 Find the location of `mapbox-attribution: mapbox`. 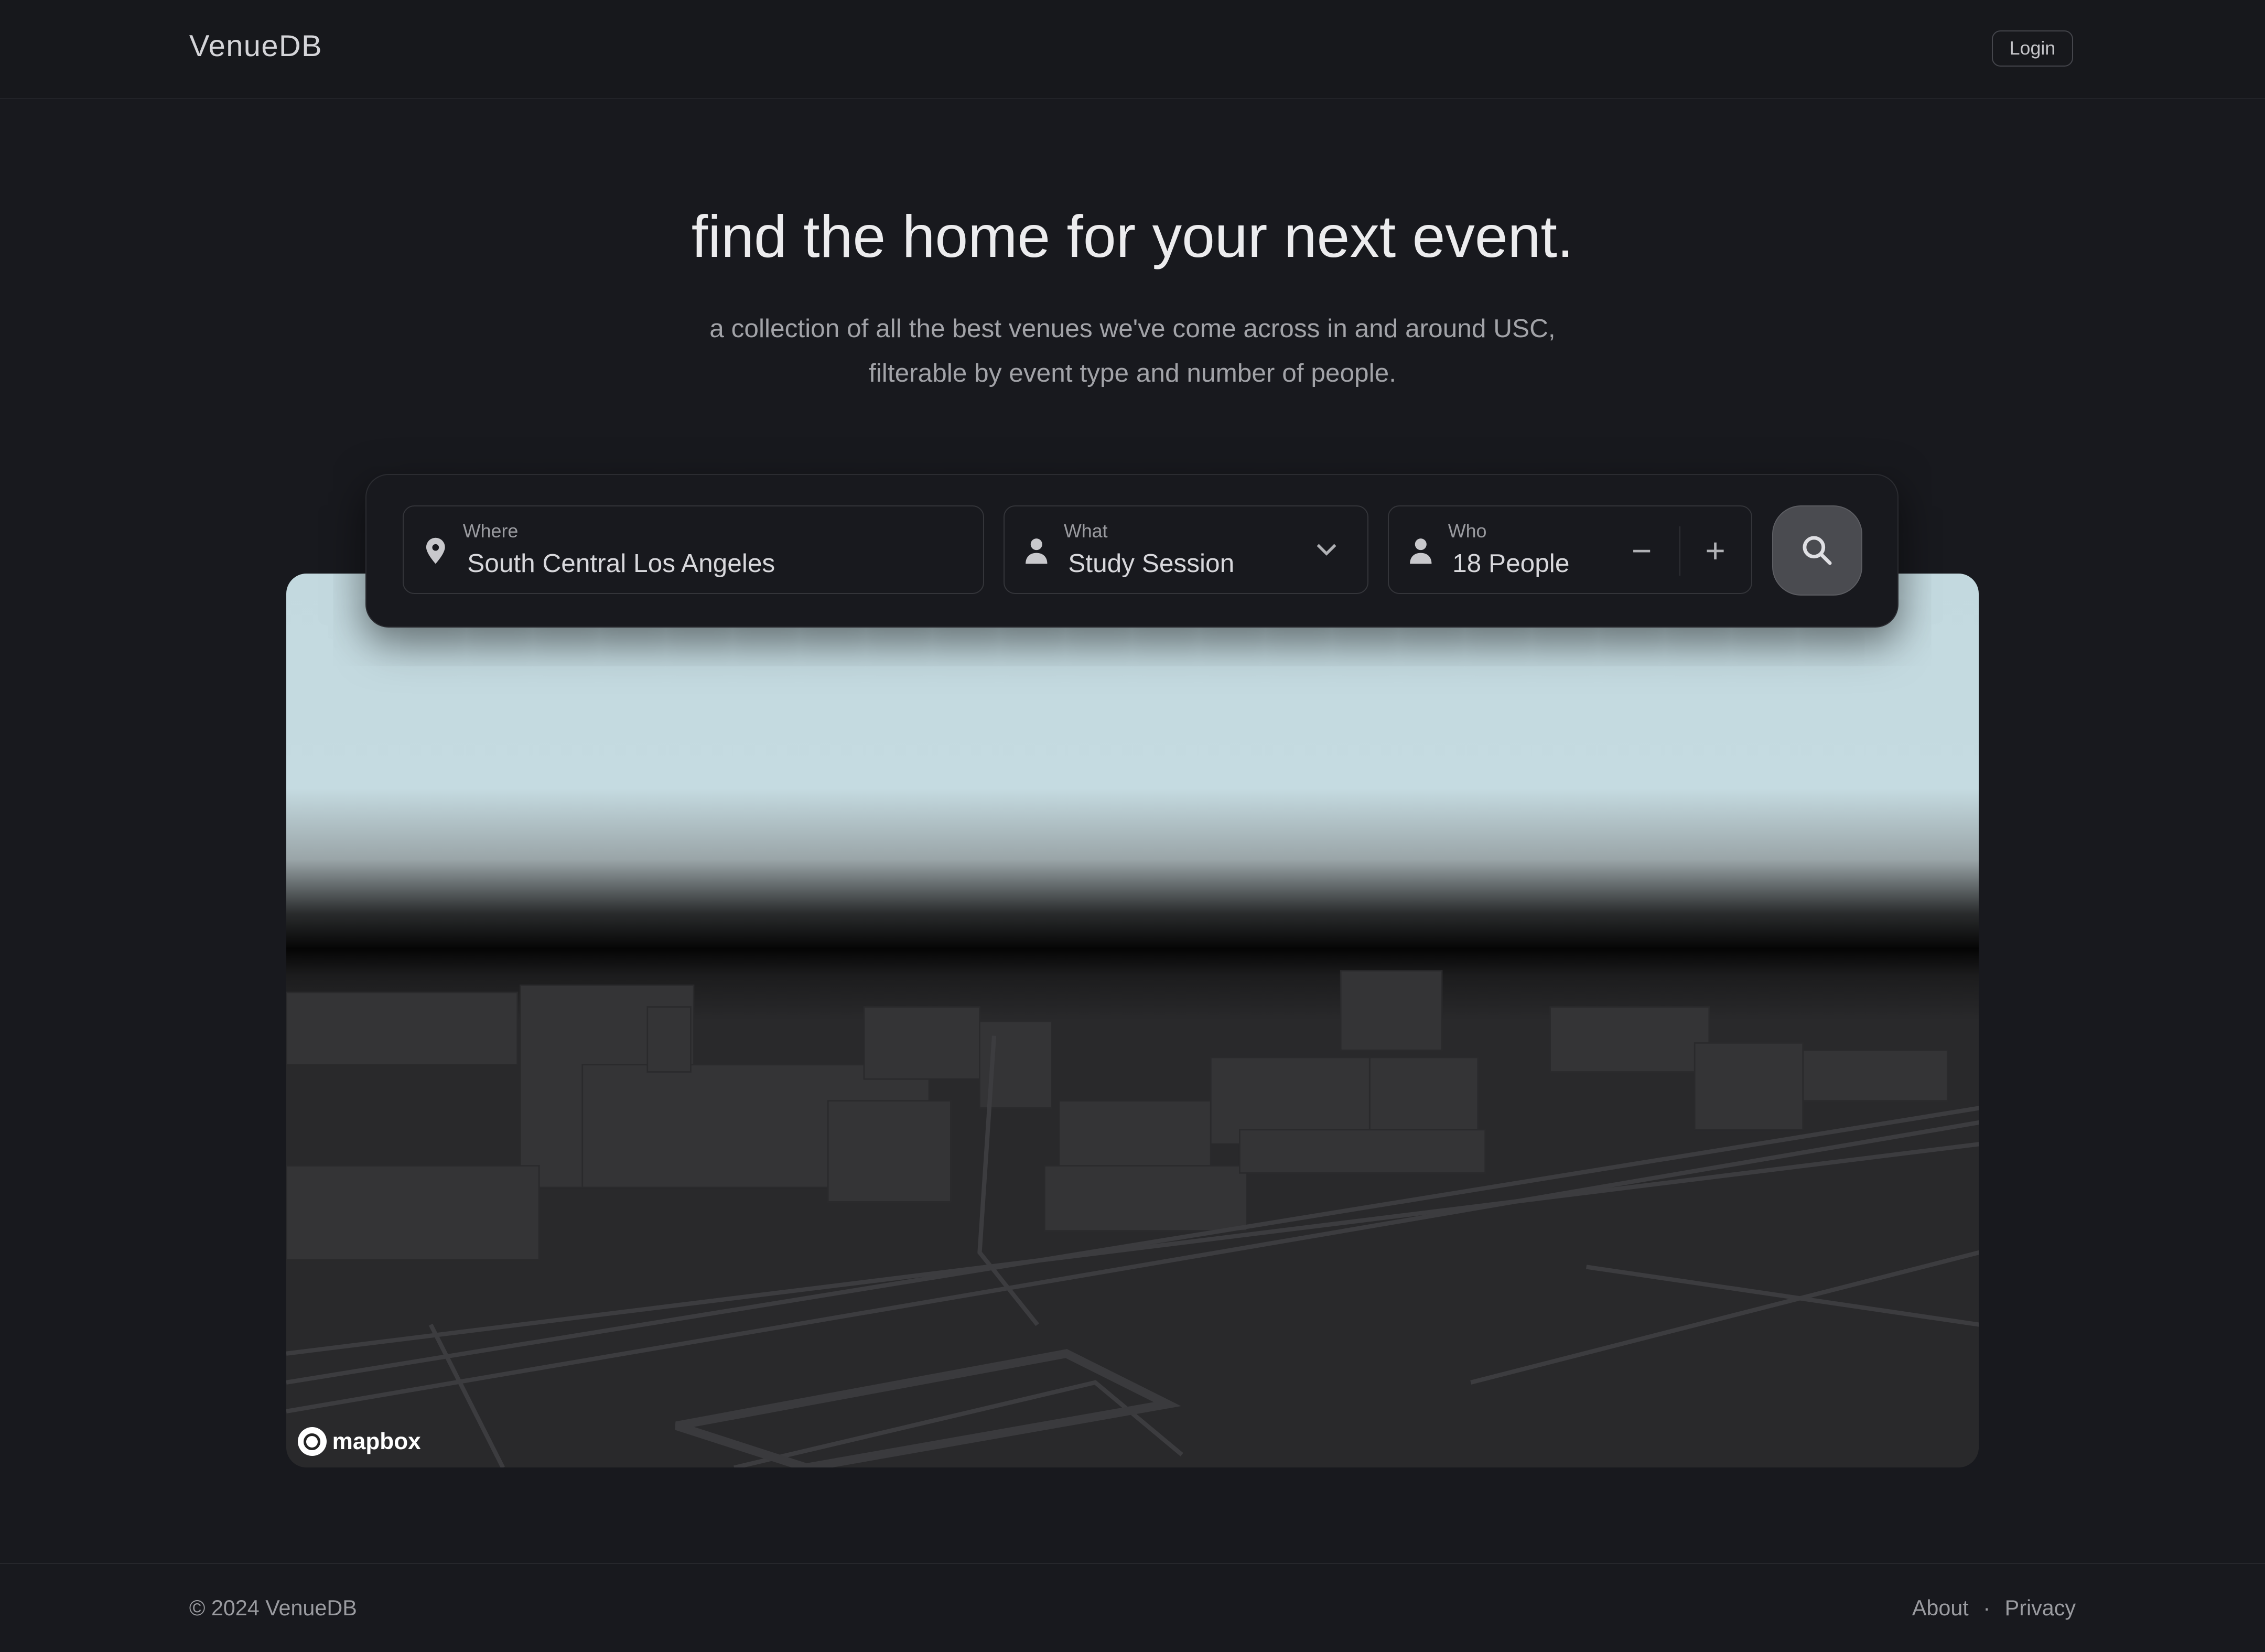

mapbox-attribution: mapbox is located at coordinates (359, 1441).